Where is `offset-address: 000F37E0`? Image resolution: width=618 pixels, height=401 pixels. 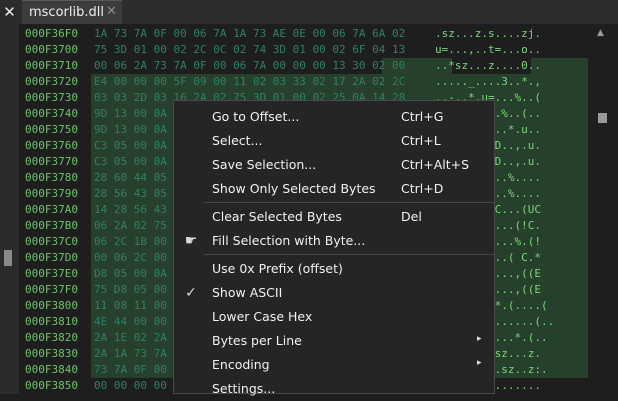 offset-address: 000F37E0 is located at coordinates (51, 273).